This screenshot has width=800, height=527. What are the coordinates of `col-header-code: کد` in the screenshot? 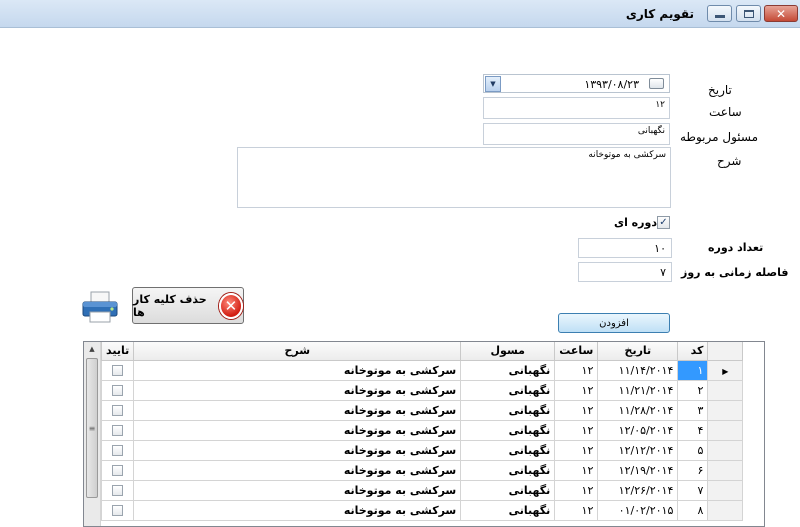 It's located at (693, 351).